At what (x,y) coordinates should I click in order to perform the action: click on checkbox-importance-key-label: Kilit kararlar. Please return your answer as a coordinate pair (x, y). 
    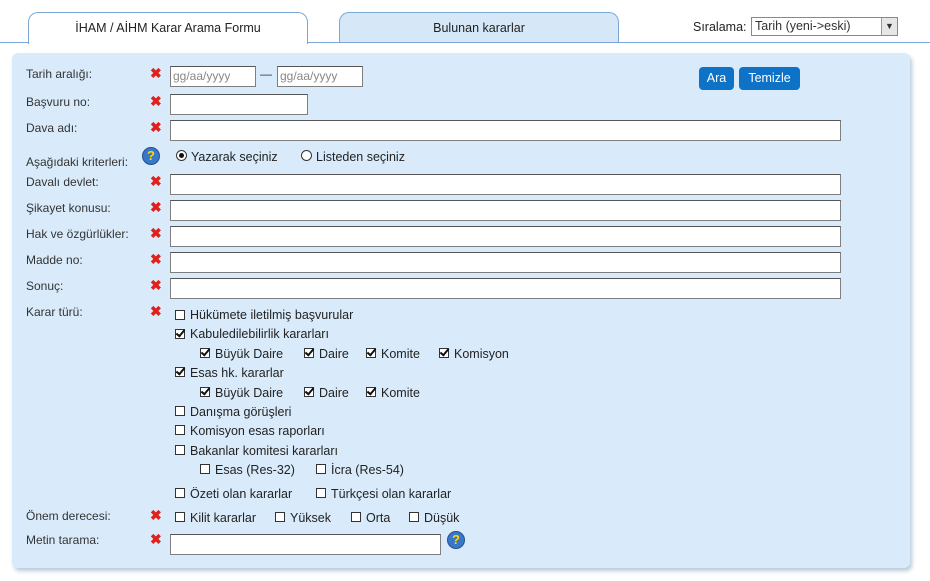
    Looking at the image, I should click on (223, 518).